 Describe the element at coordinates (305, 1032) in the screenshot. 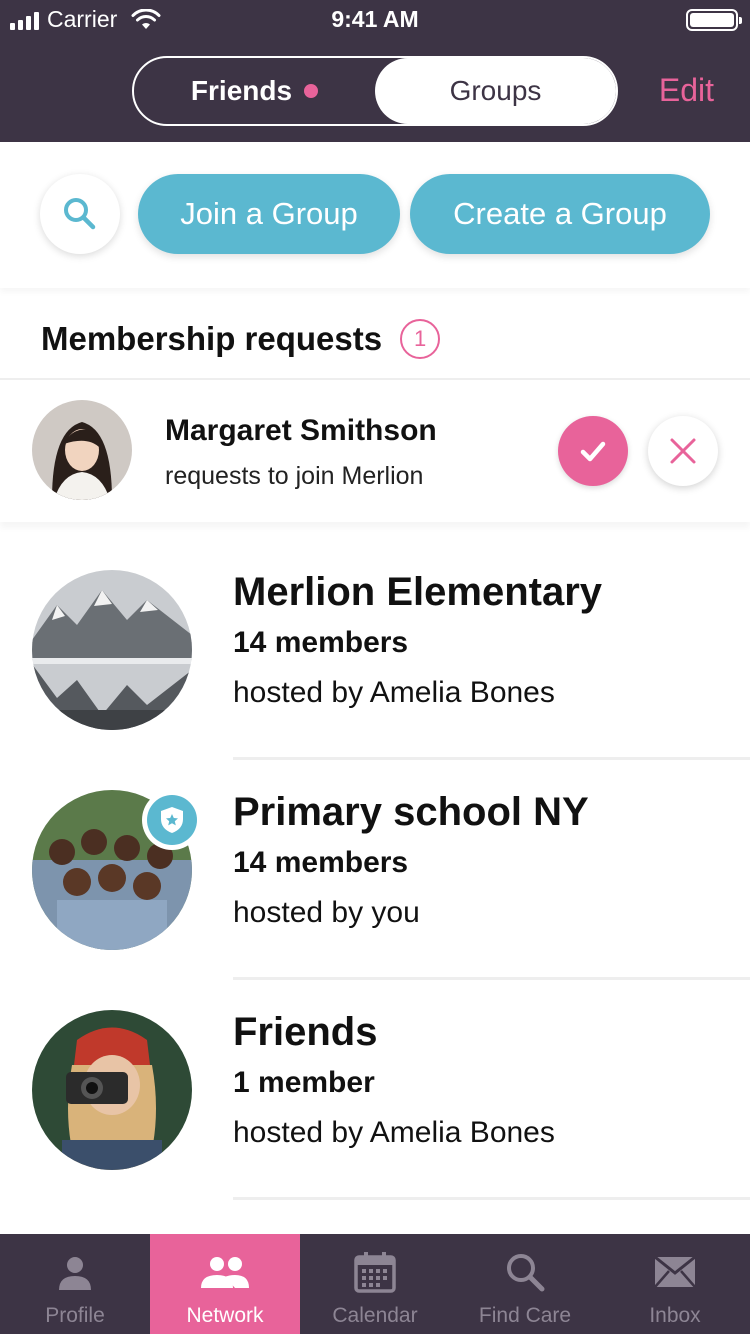

I see `group-title: Friends` at that location.